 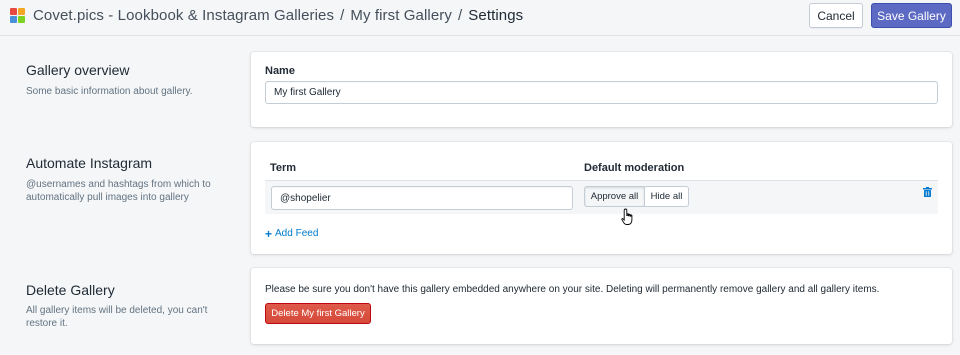 What do you see at coordinates (89, 163) in the screenshot?
I see `section-title-automate: Automate Instagram` at bounding box center [89, 163].